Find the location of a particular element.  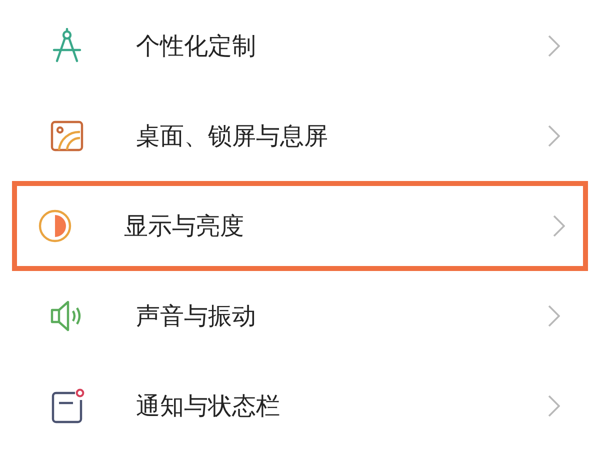

item-label: 个性化定制 is located at coordinates (196, 46).